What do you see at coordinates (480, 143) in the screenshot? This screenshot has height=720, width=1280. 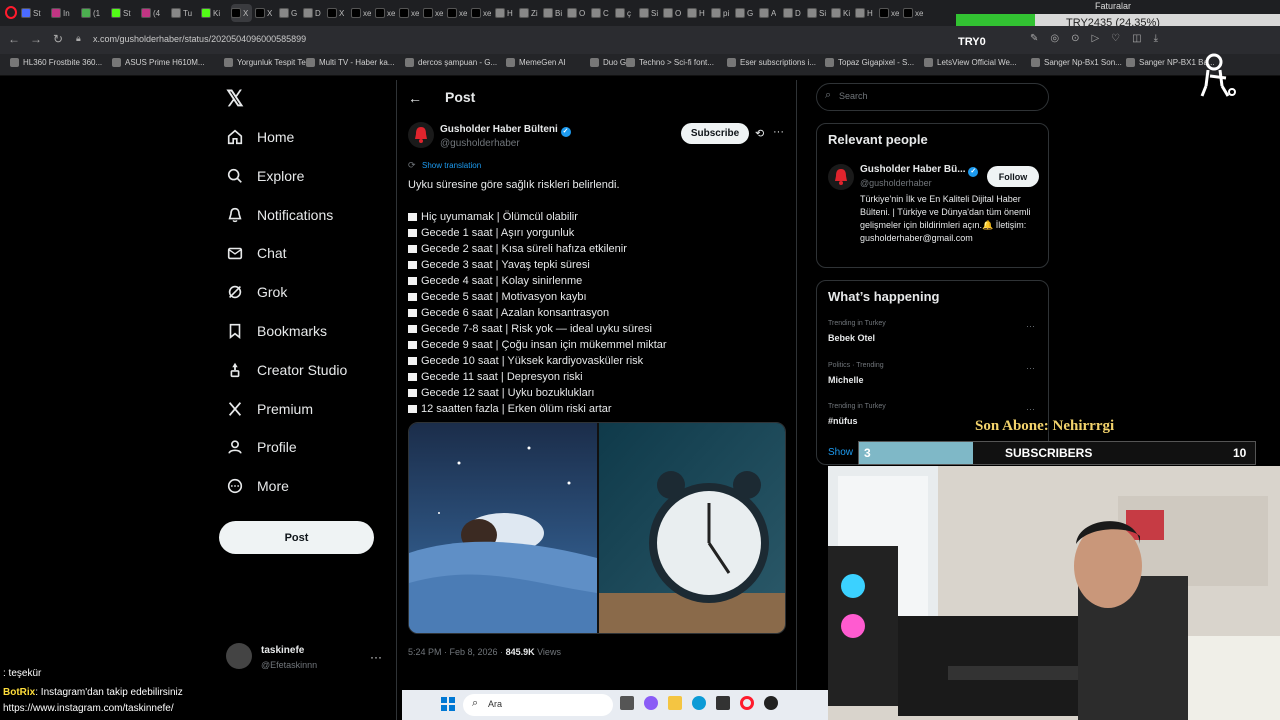 I see `author-handle: @gusholderhaber` at bounding box center [480, 143].